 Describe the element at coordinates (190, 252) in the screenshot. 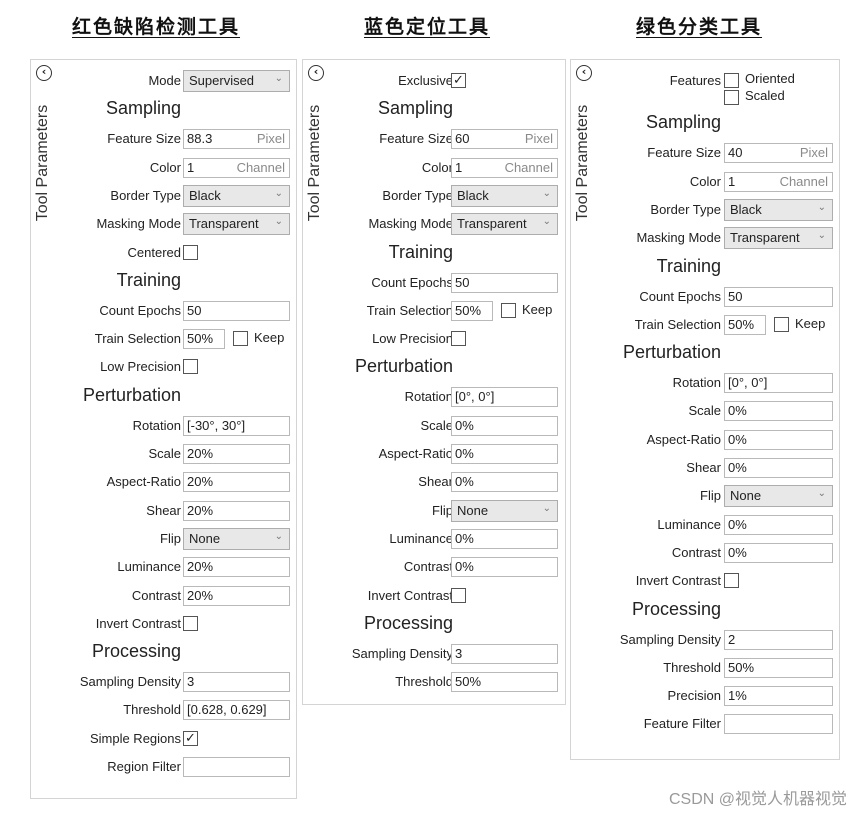

I see `centered-checkbox` at that location.